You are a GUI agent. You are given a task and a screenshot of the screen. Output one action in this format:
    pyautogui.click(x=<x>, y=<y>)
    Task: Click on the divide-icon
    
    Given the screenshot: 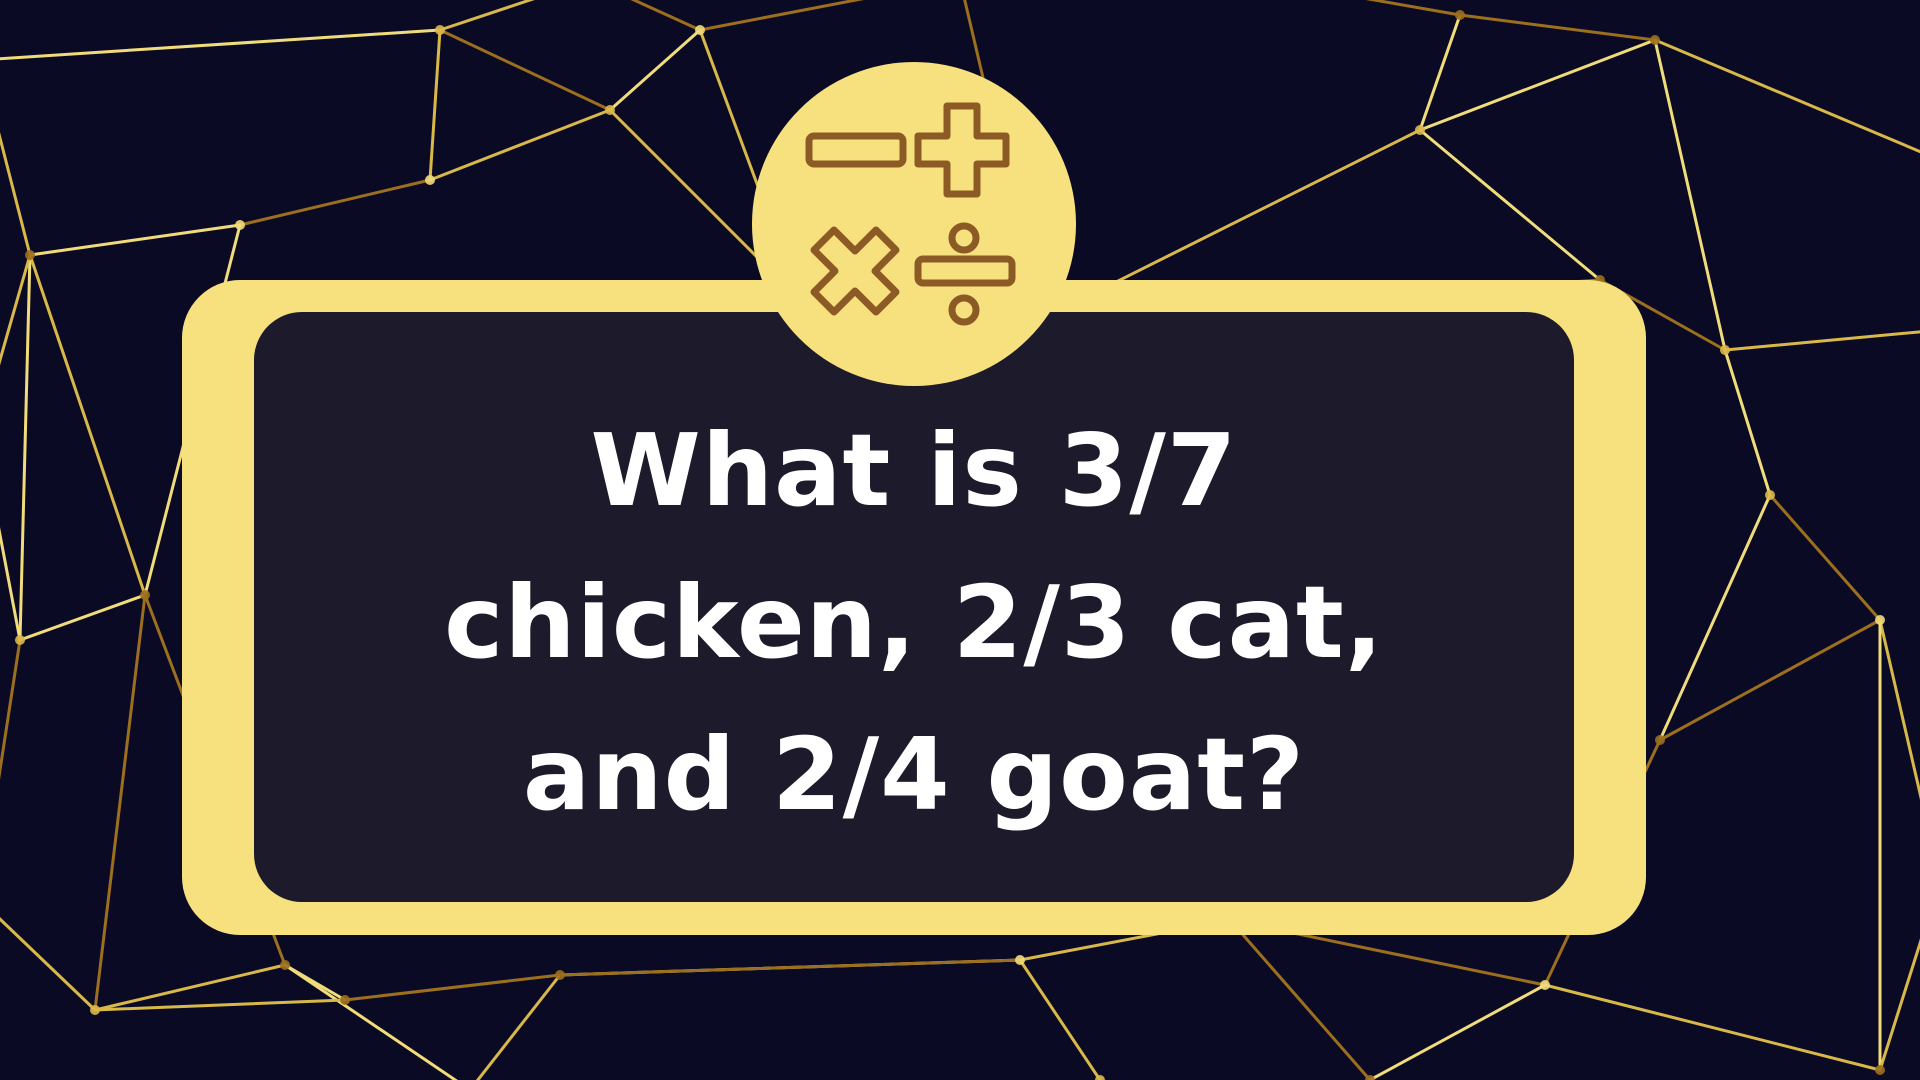 What is the action you would take?
    pyautogui.click(x=965, y=274)
    